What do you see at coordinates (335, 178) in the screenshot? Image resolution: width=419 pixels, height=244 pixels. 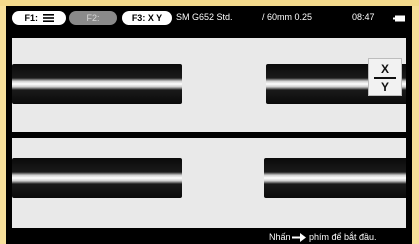 I see `right-fiber-y` at bounding box center [335, 178].